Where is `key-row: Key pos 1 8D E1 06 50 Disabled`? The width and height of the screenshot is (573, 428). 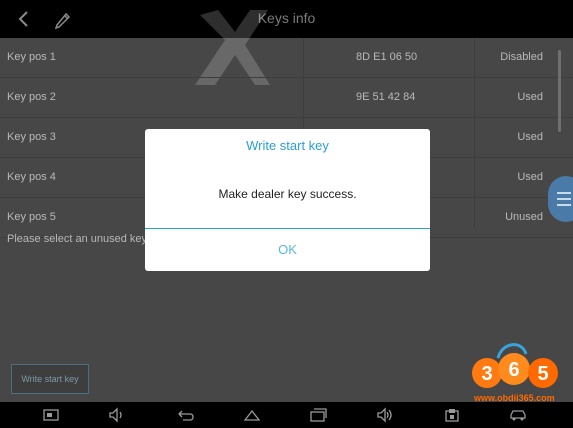 key-row: Key pos 1 8D E1 06 50 Disabled is located at coordinates (286, 58).